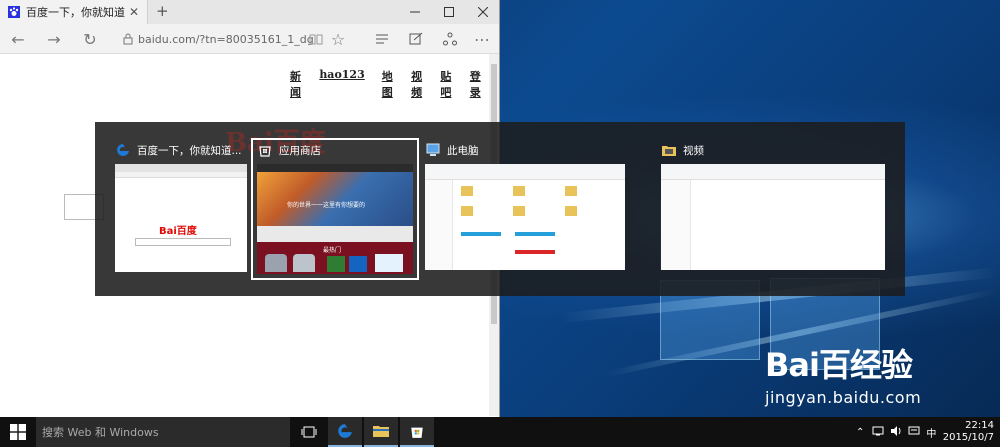 The image size is (1000, 447). What do you see at coordinates (483, 12) in the screenshot?
I see `close-button` at bounding box center [483, 12].